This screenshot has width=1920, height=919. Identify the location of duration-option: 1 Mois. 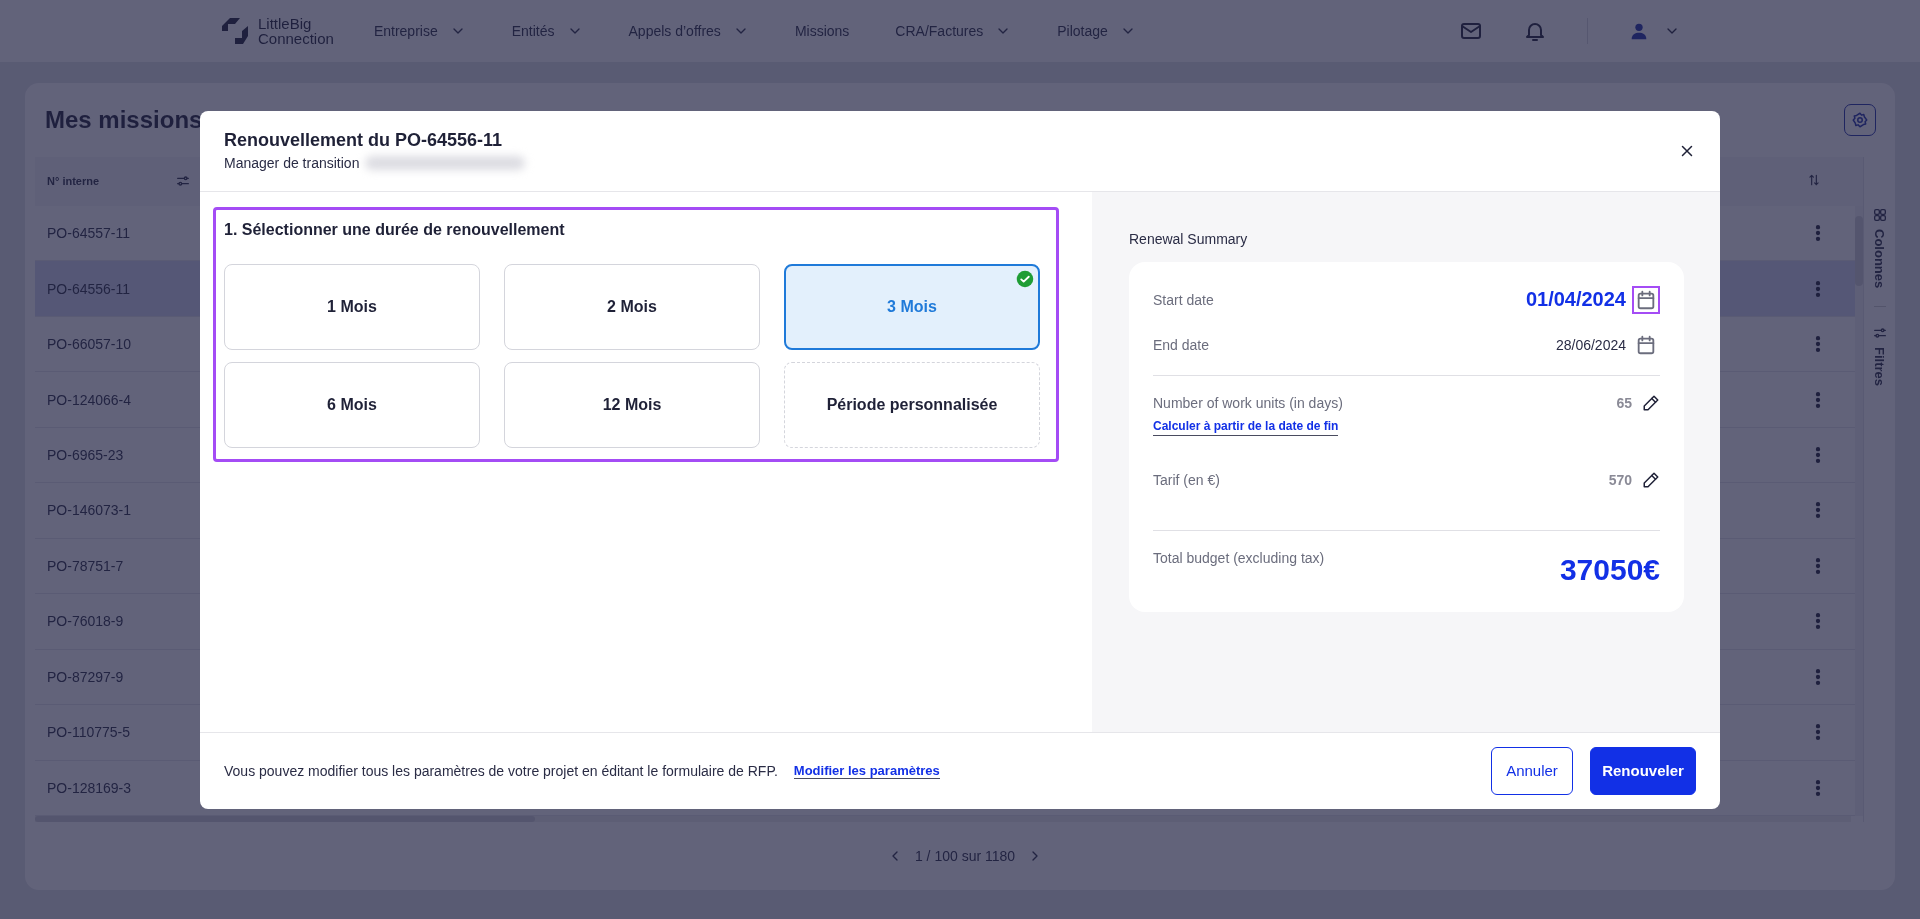
(352, 306).